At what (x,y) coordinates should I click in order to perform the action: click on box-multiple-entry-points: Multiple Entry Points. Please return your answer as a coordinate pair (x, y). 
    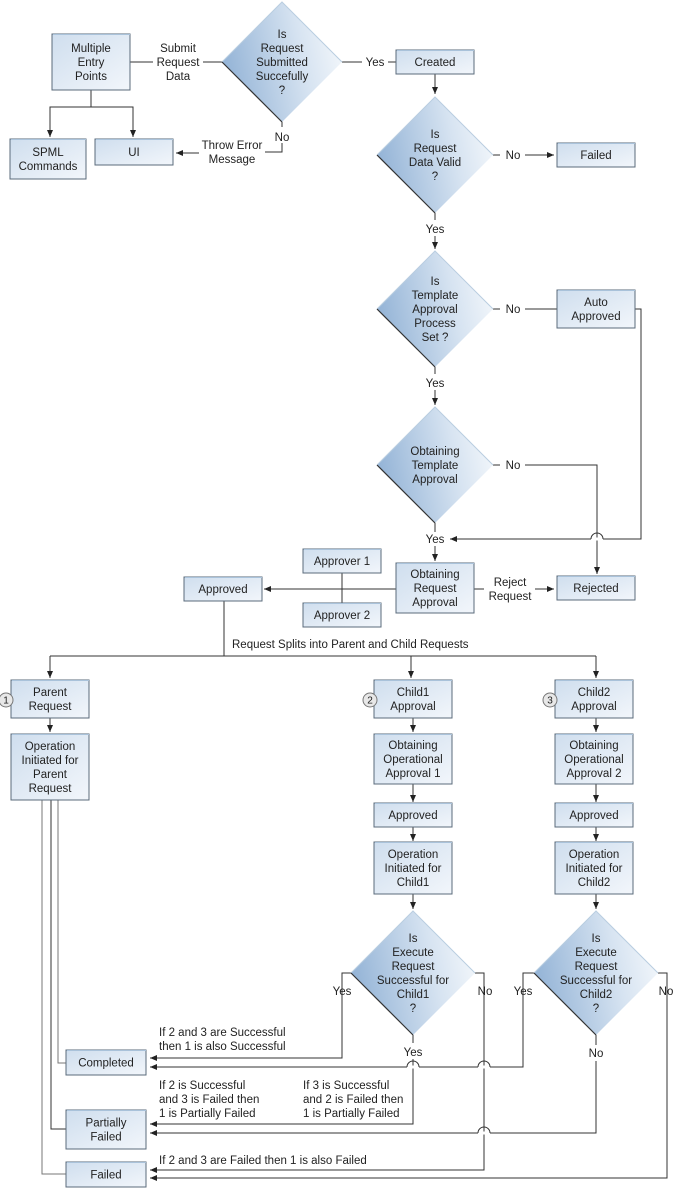
    Looking at the image, I should click on (91, 62).